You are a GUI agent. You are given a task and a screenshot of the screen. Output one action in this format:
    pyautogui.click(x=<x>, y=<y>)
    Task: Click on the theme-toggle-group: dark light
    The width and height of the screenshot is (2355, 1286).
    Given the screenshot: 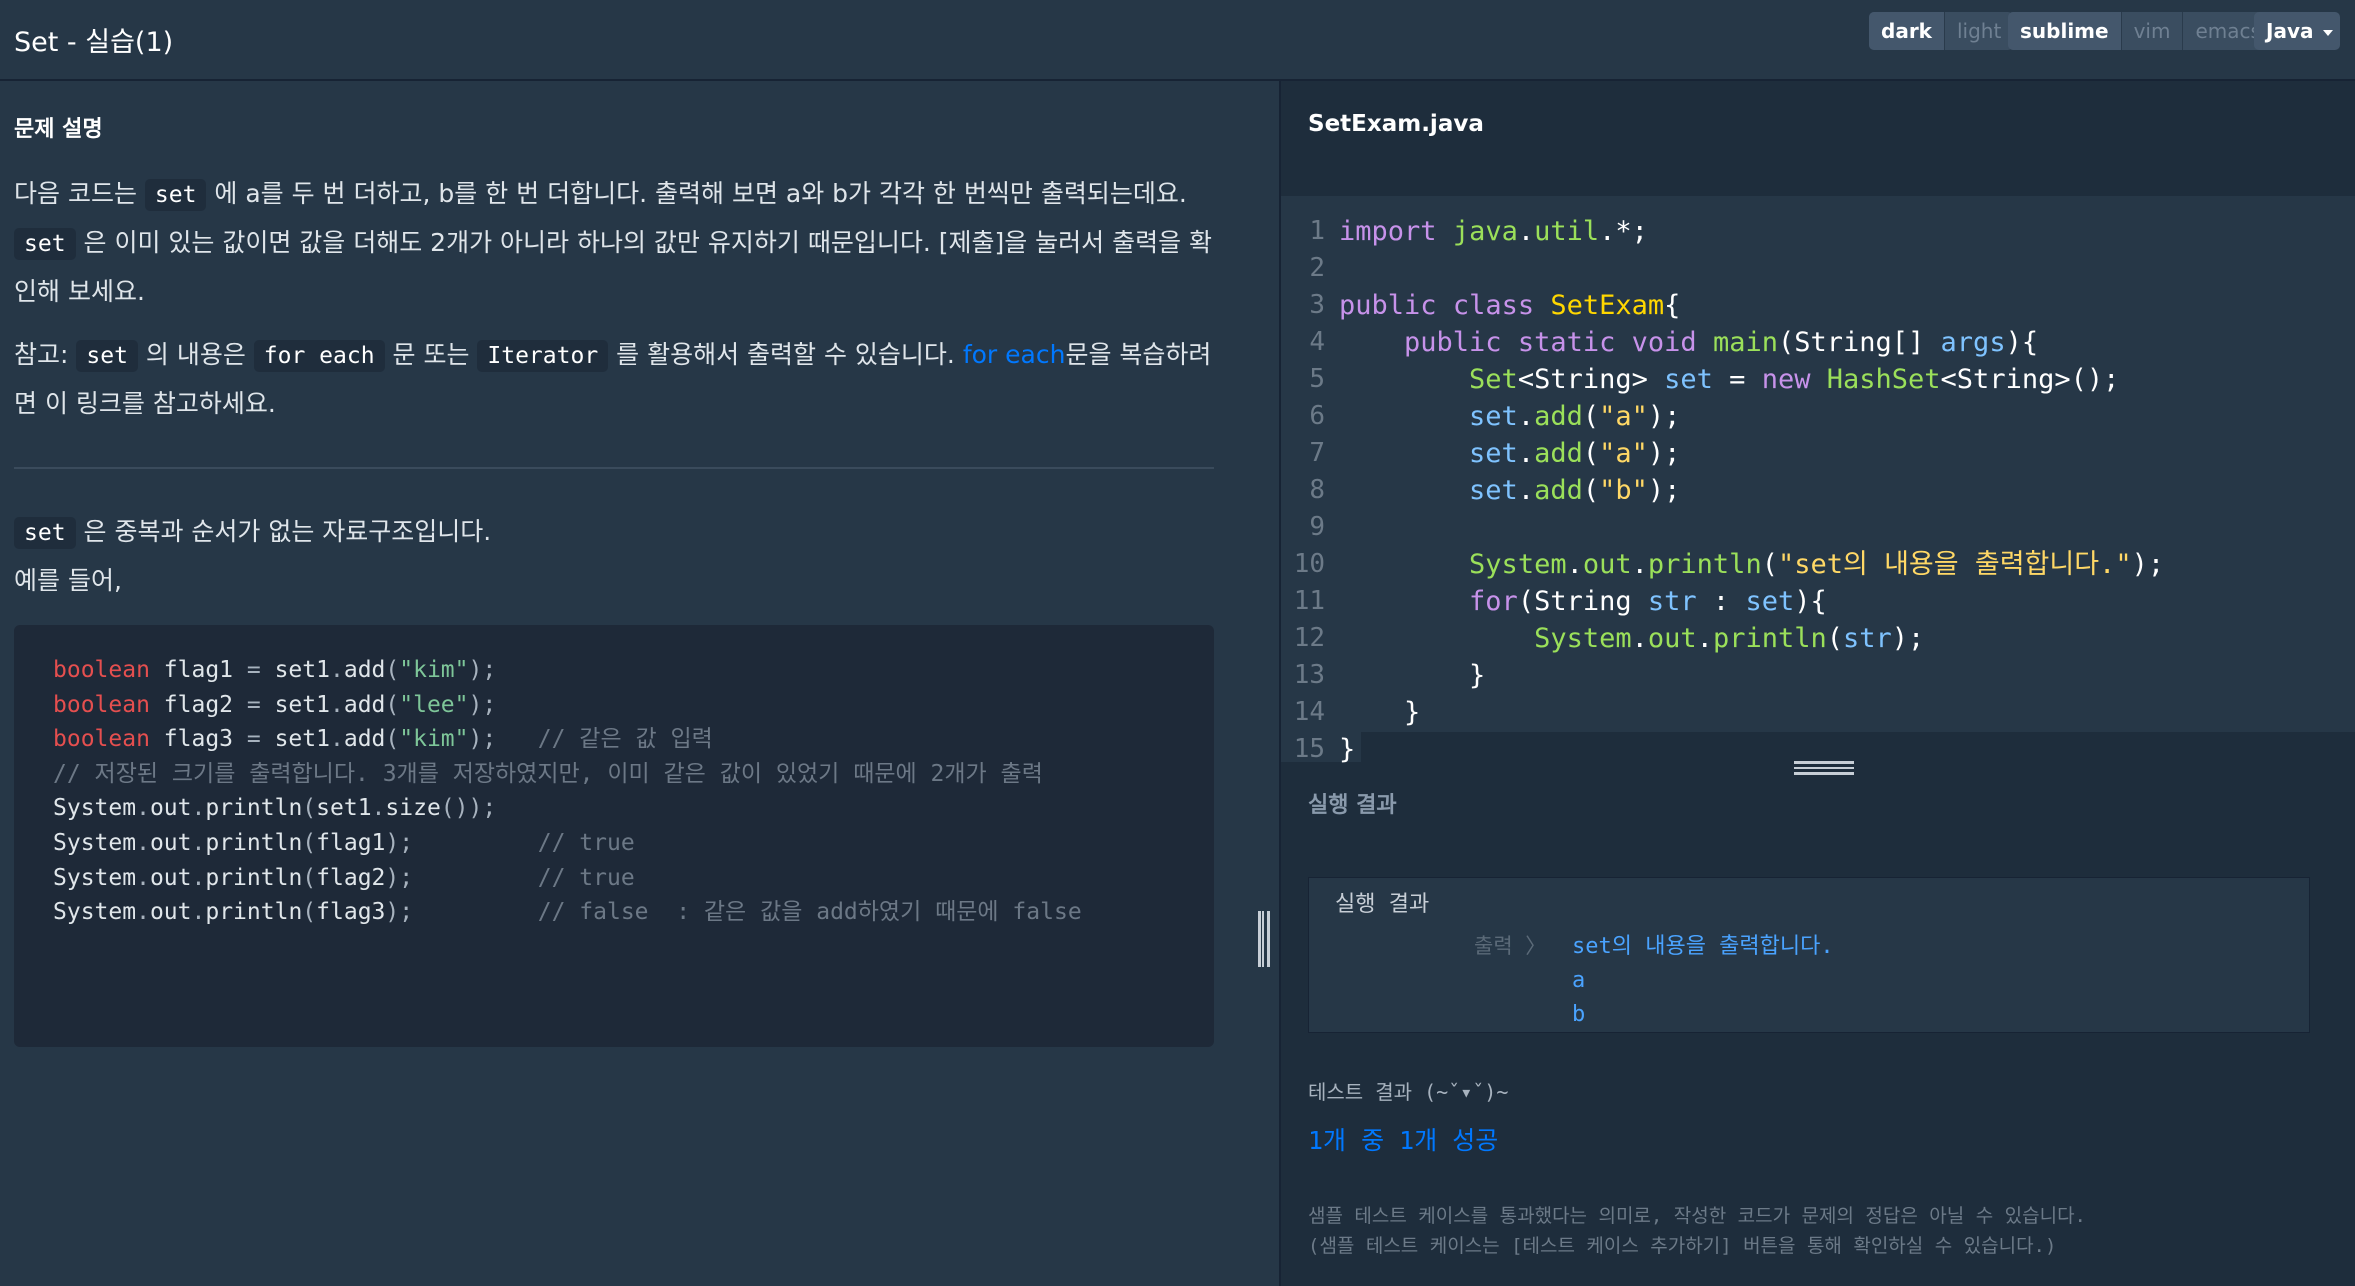 What is the action you would take?
    pyautogui.click(x=1941, y=31)
    